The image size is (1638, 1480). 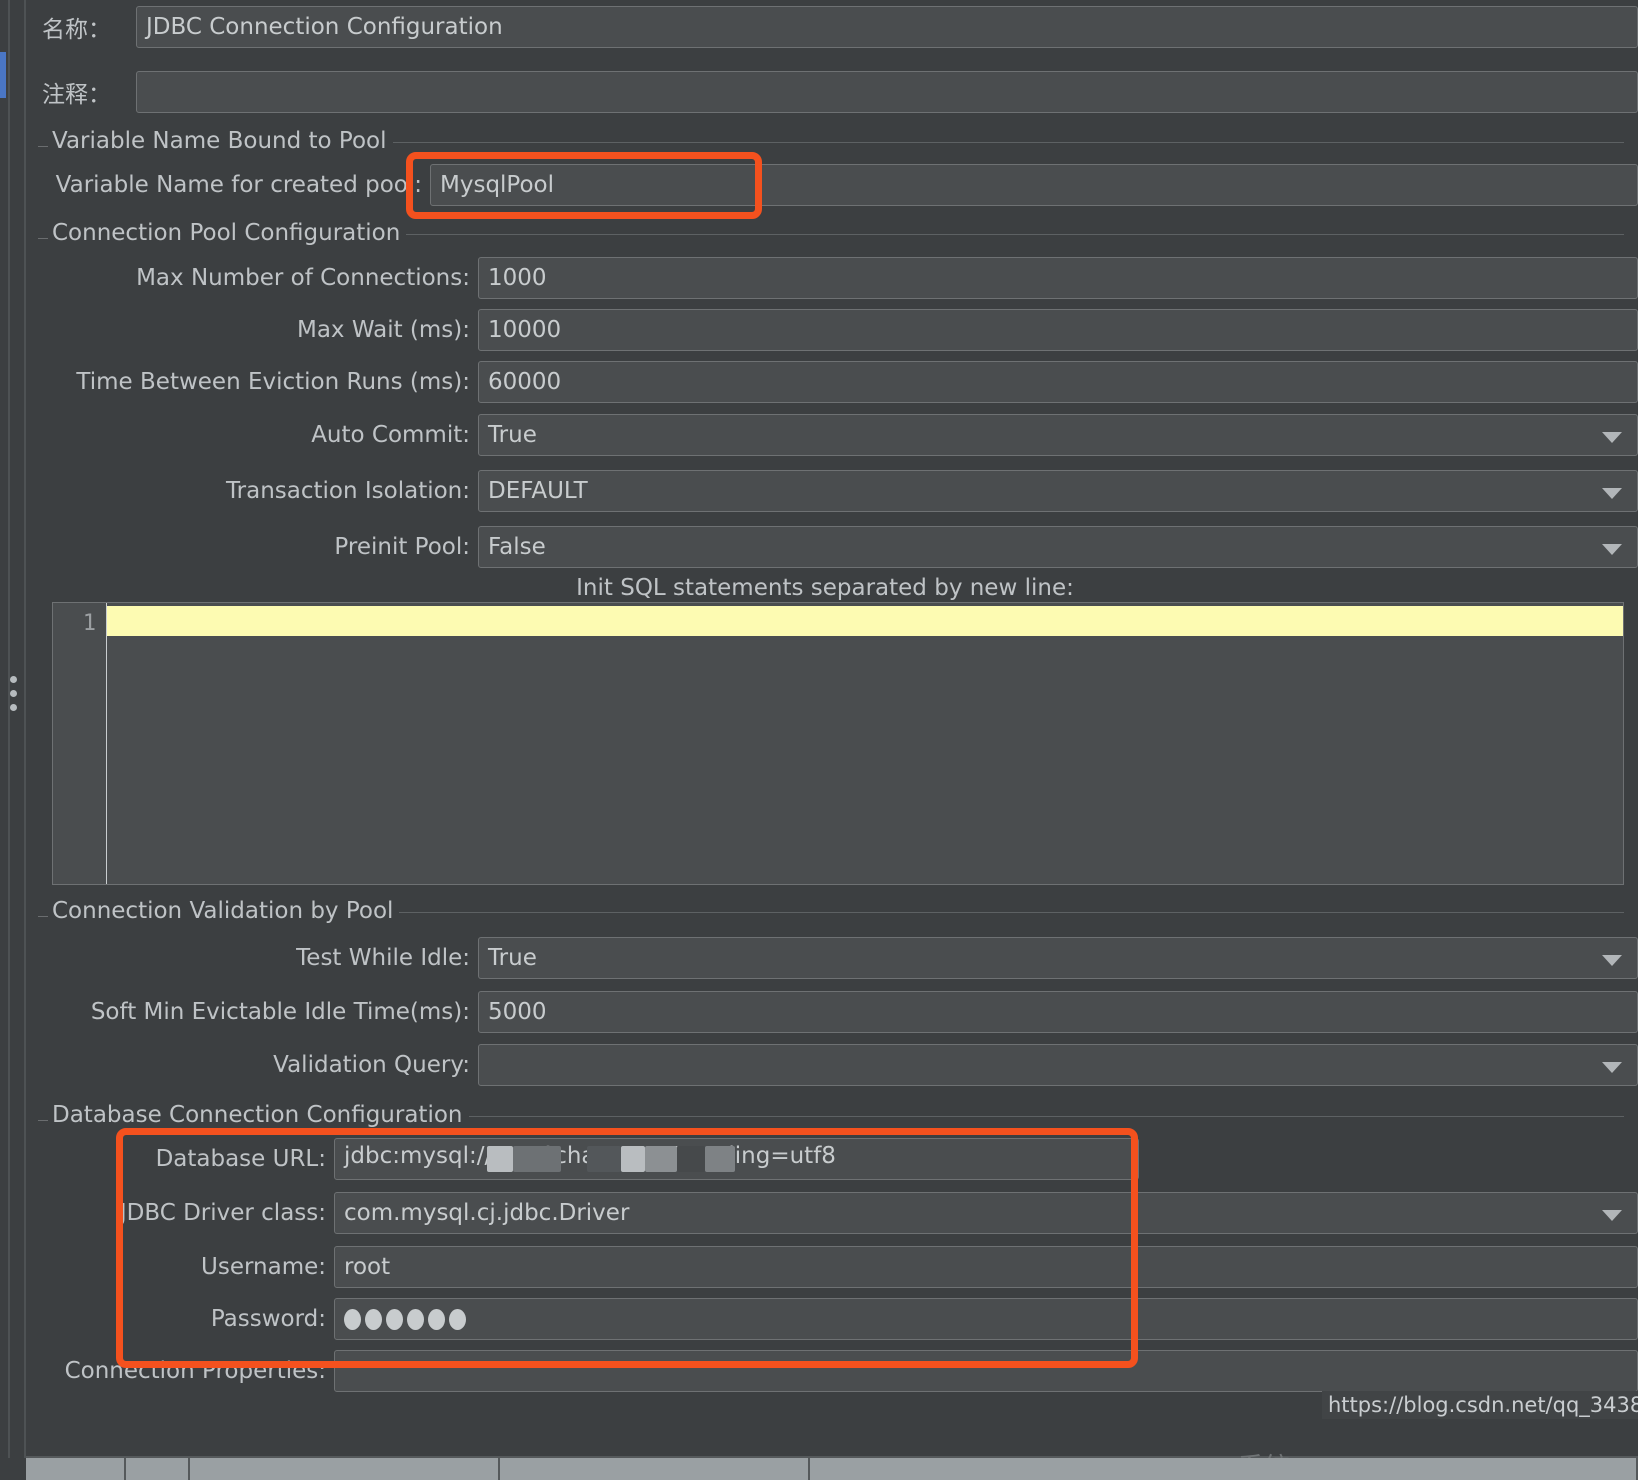 What do you see at coordinates (195, 1371) in the screenshot?
I see `connection-properties-label: Connection Properties:` at bounding box center [195, 1371].